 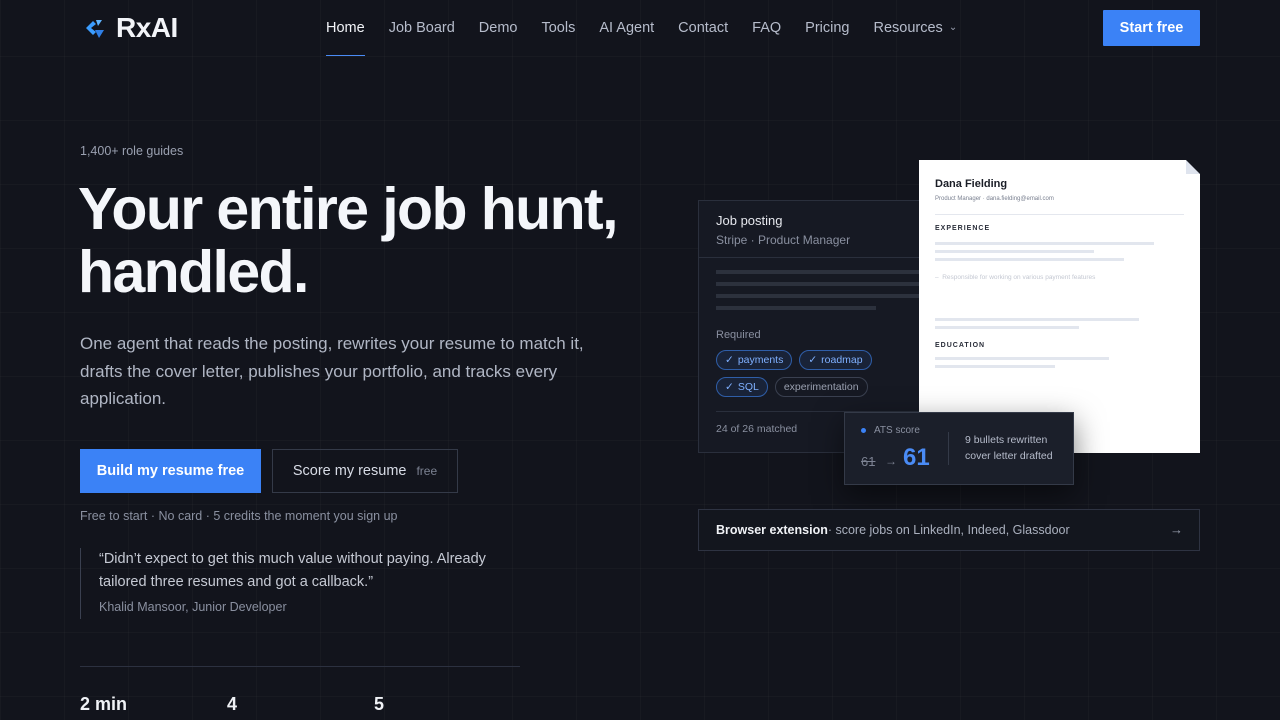 What do you see at coordinates (1006, 440) in the screenshot?
I see `ats-note-1: 9 bullets rewritten` at bounding box center [1006, 440].